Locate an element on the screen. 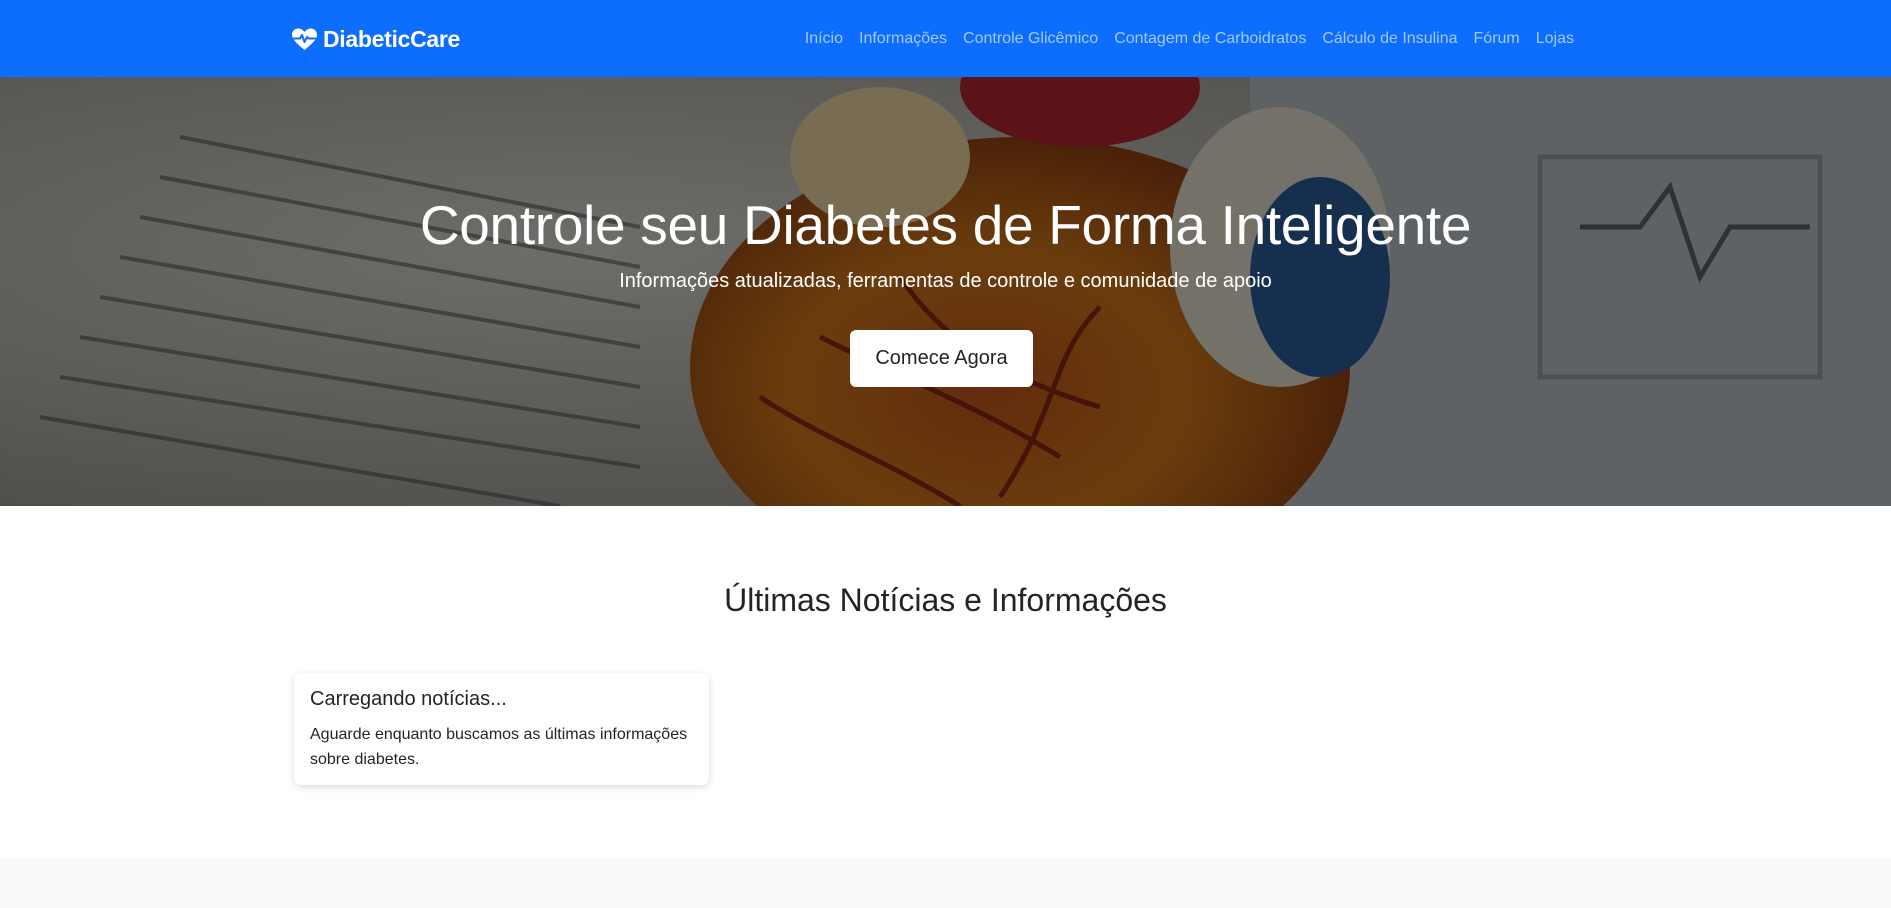 This screenshot has height=908, width=1891. brand-name: DiabeticCare is located at coordinates (392, 38).